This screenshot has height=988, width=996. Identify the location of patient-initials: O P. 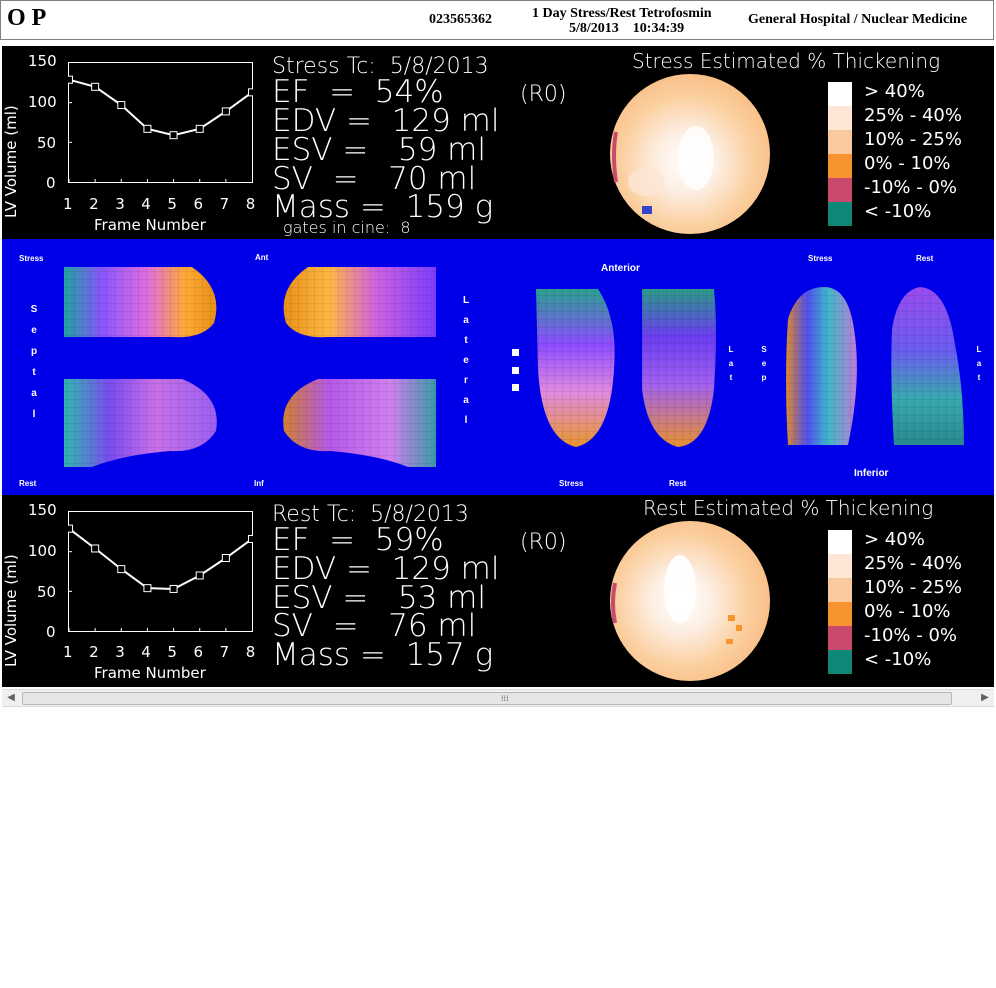
(27, 18).